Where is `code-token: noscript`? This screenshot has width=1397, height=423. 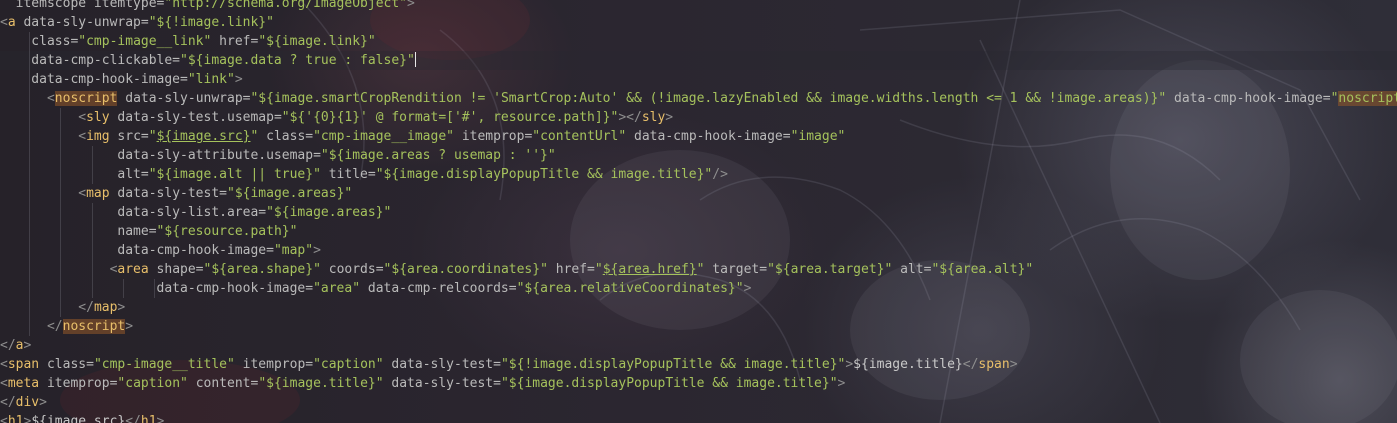
code-token: noscript is located at coordinates (94, 326).